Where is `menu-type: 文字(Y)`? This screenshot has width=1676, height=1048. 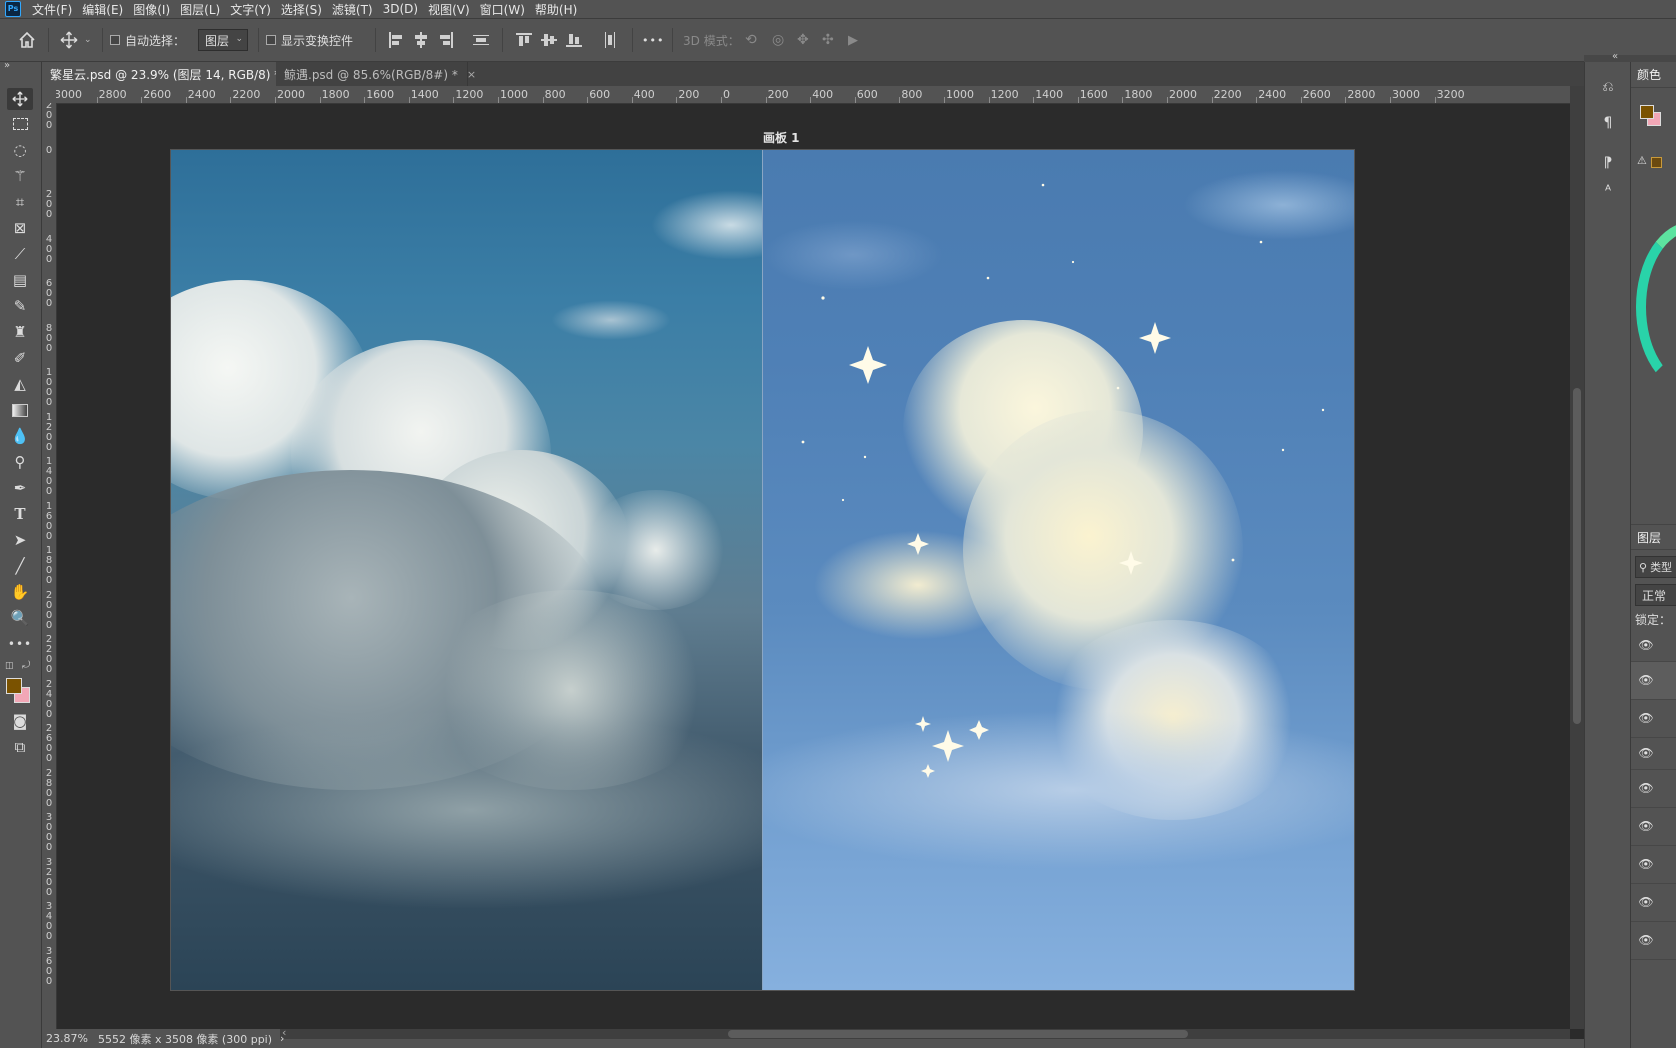 menu-type: 文字(Y) is located at coordinates (252, 9).